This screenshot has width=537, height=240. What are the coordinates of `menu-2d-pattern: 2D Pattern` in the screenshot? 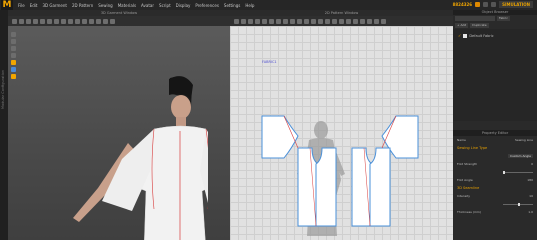 It's located at (82, 5).